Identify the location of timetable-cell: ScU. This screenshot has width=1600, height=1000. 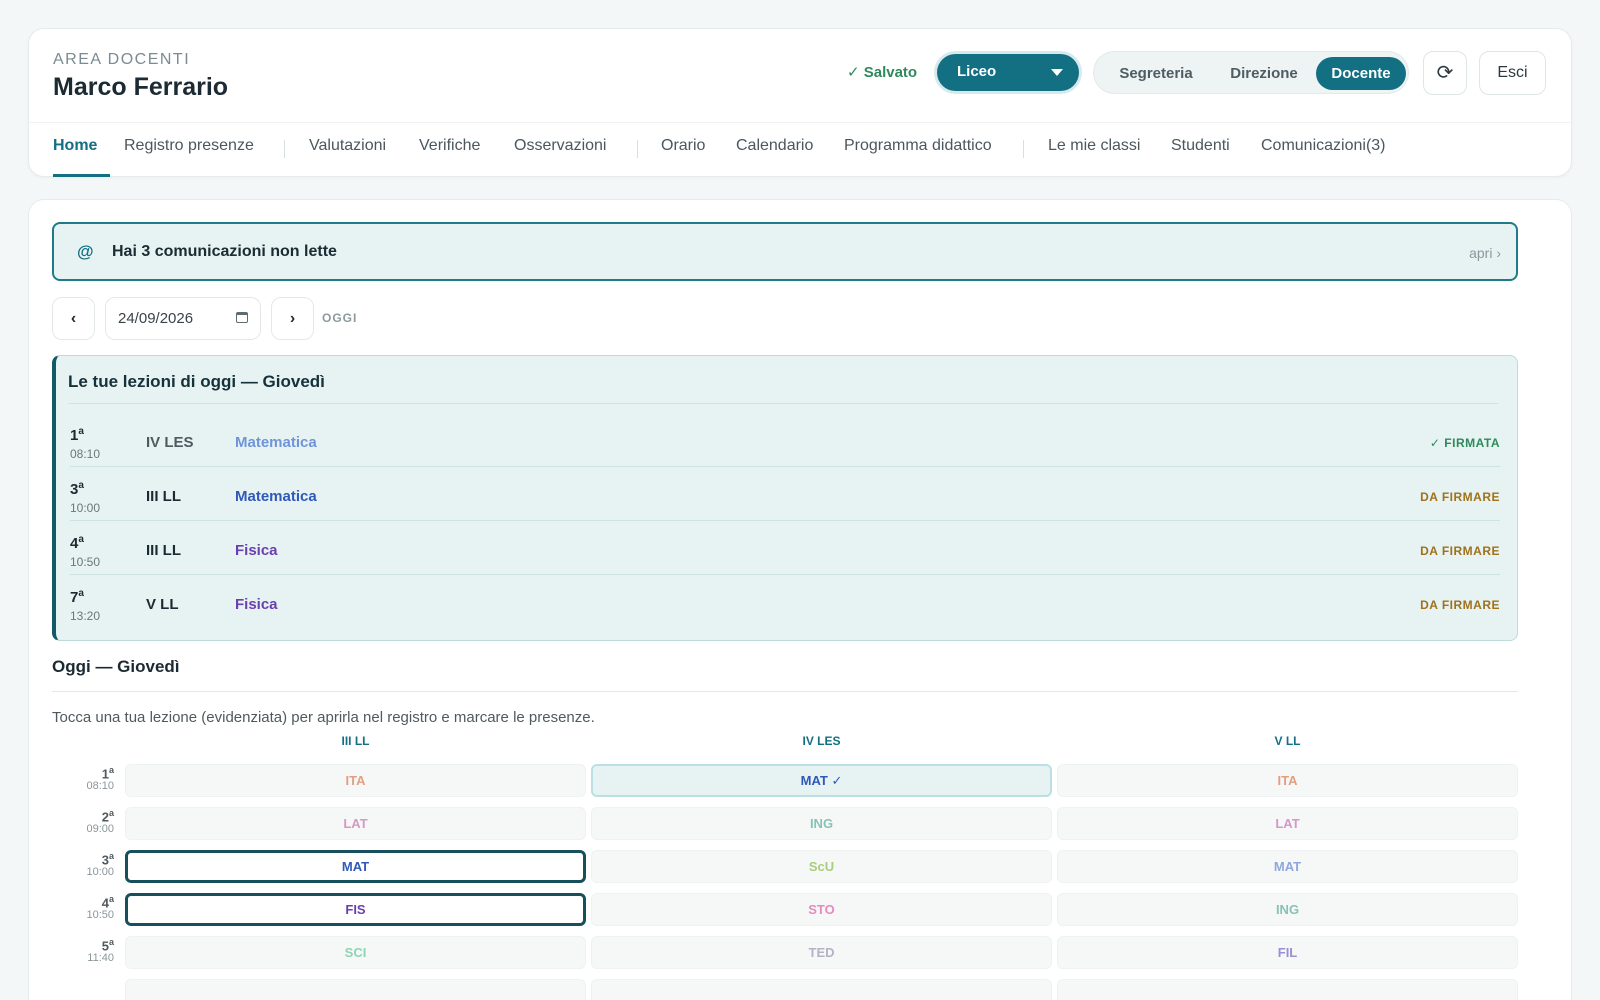
(821, 866).